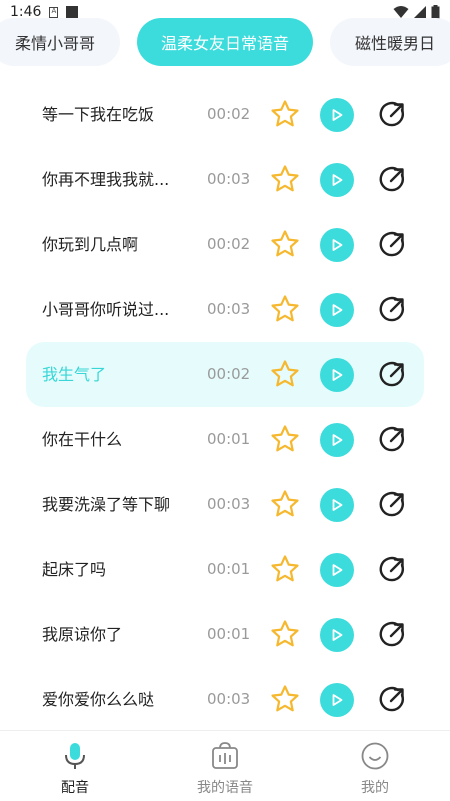 The width and height of the screenshot is (450, 801). What do you see at coordinates (82, 439) in the screenshot?
I see `voice-title: 你在干什么` at bounding box center [82, 439].